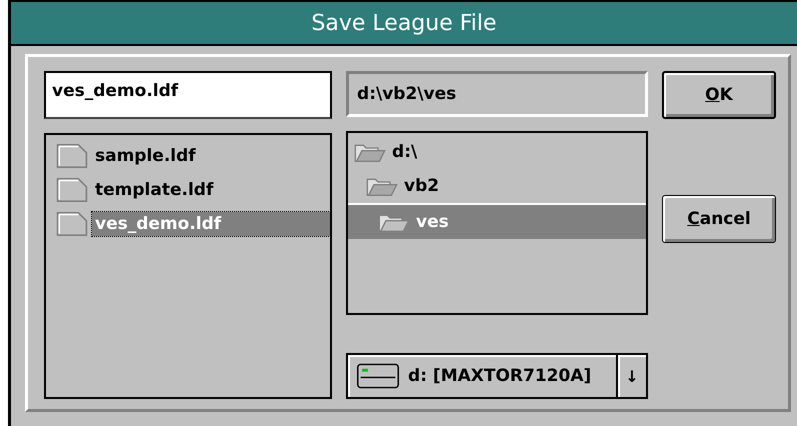  Describe the element at coordinates (211, 190) in the screenshot. I see `file-item: template.ldf` at that location.